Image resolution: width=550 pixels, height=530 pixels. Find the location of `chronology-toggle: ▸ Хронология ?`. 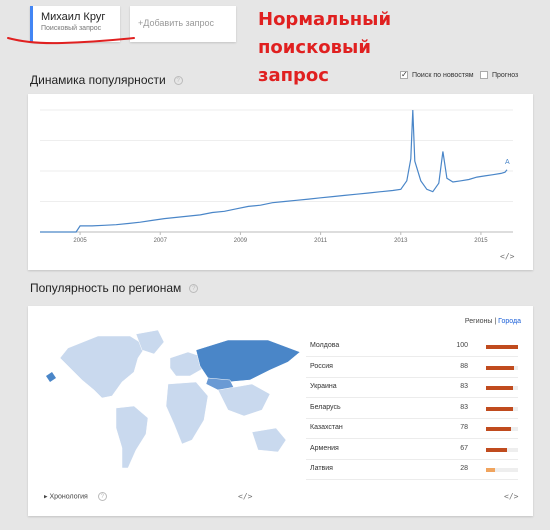

chronology-toggle: ▸ Хронология ? is located at coordinates (75, 496).